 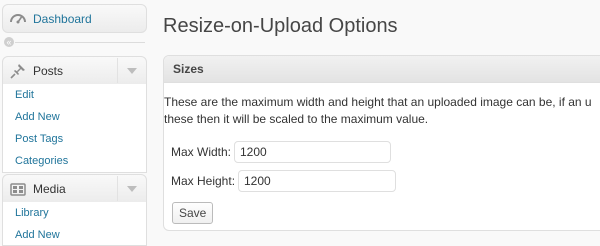 What do you see at coordinates (203, 181) in the screenshot?
I see `max-height-label: Max Height:` at bounding box center [203, 181].